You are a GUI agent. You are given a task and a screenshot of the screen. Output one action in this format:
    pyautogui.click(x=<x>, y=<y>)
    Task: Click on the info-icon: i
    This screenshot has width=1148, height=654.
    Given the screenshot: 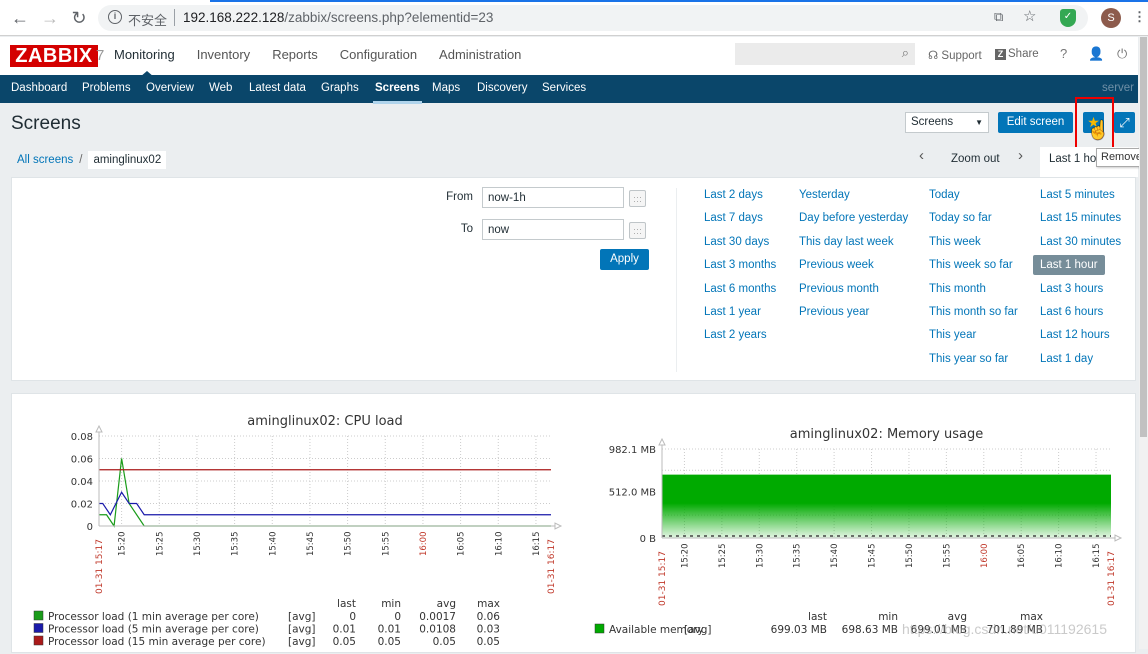 What is the action you would take?
    pyautogui.click(x=115, y=17)
    